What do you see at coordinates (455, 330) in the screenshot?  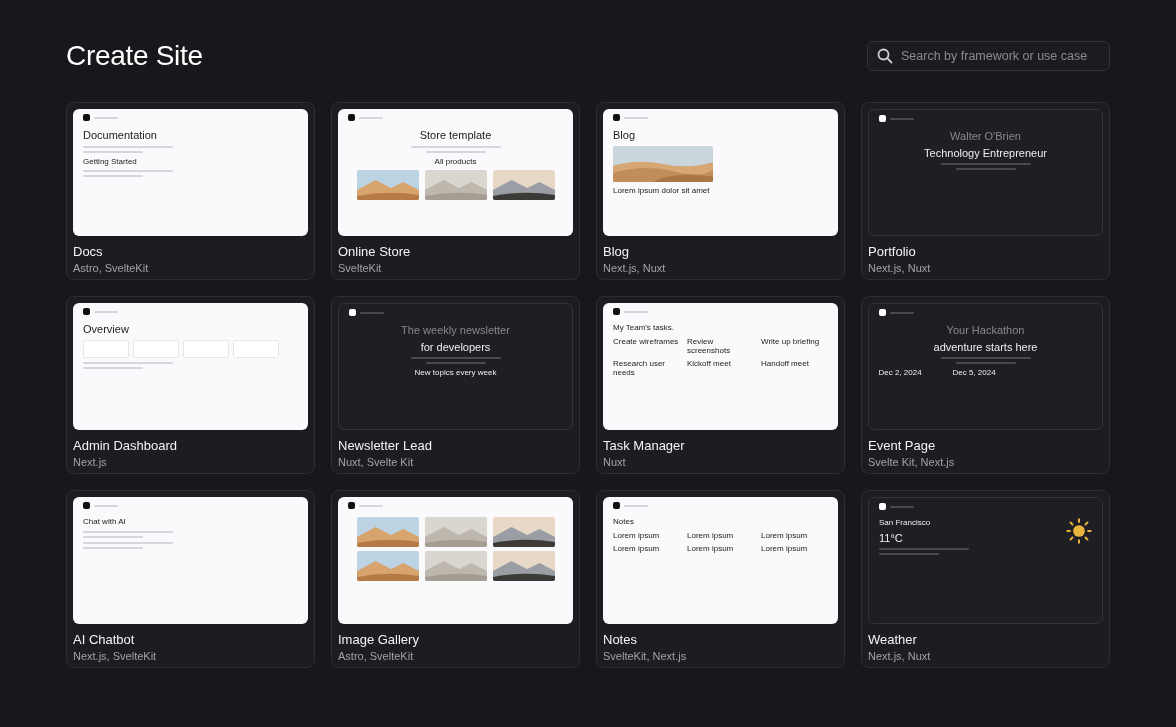 I see `preview-title: The weekly newsletter` at bounding box center [455, 330].